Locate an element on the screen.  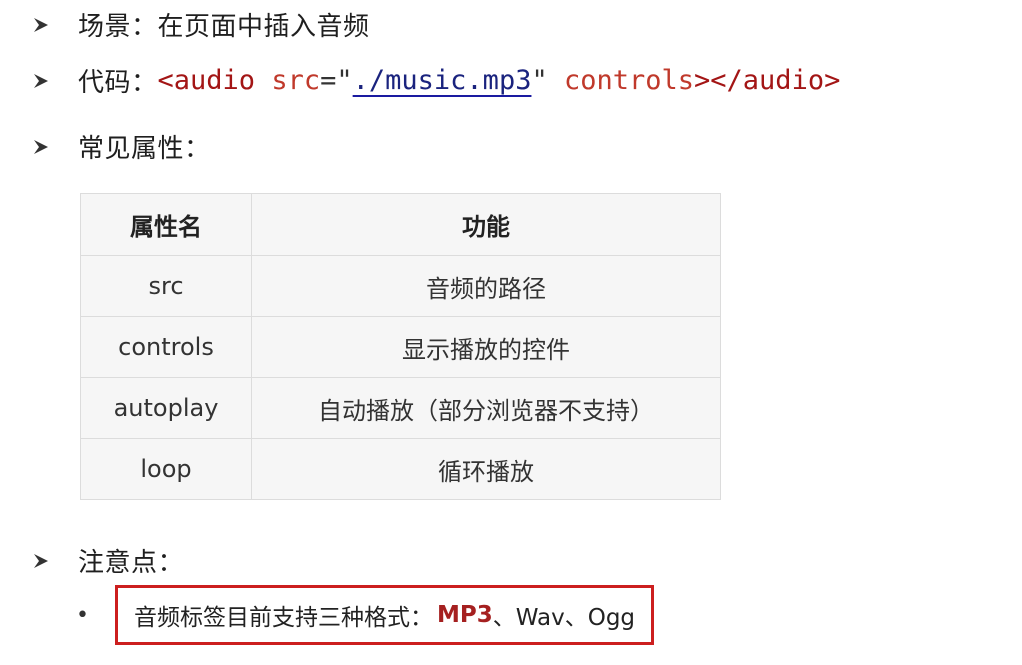
code-label: 代码： is located at coordinates (118, 83).